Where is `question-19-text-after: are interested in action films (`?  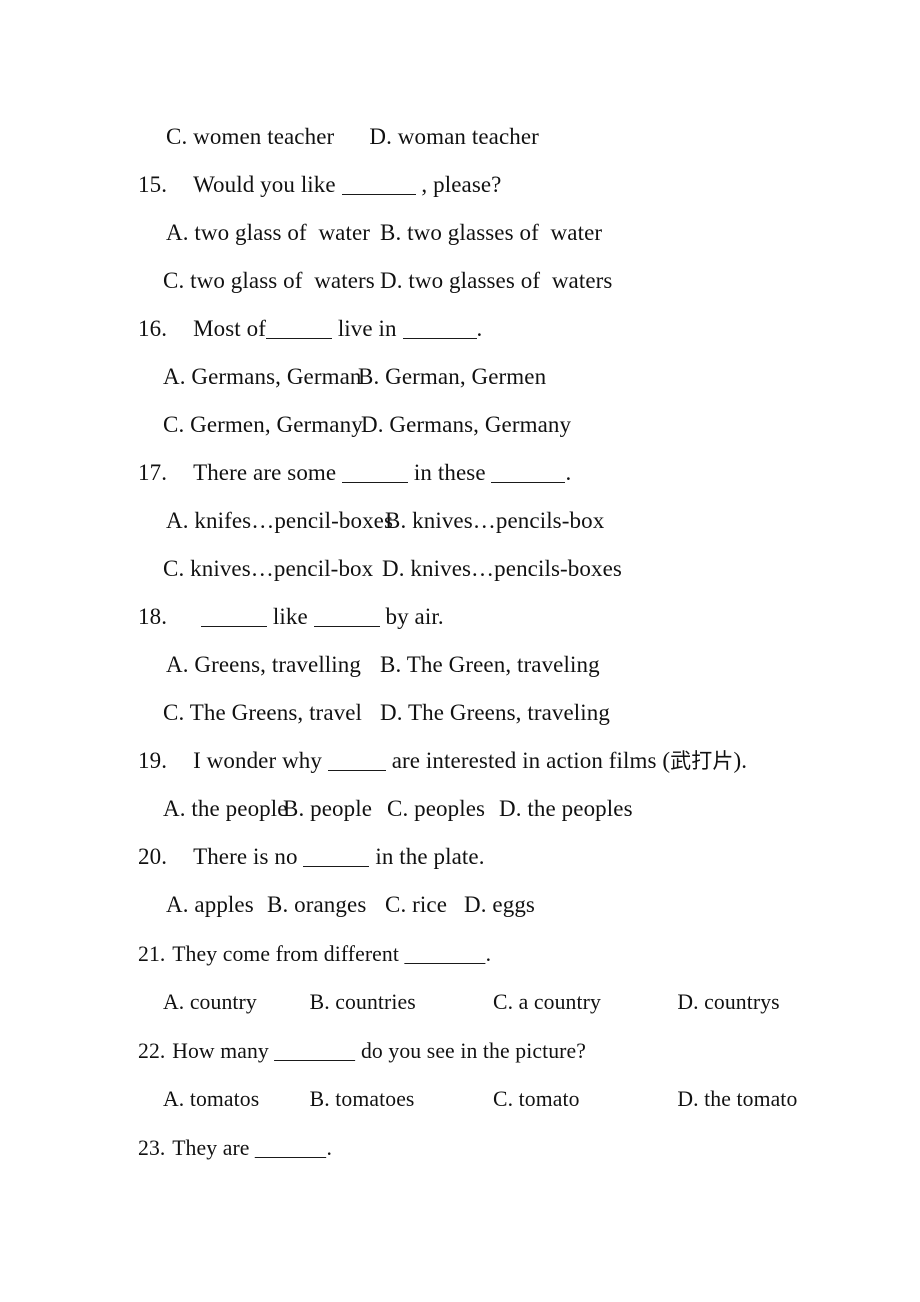
question-19-text-after: are interested in action films ( is located at coordinates (528, 760).